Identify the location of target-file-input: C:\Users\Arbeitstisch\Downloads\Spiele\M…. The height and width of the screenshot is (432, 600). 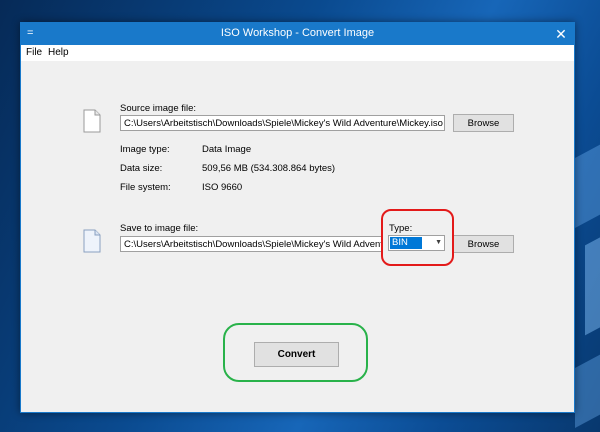
(251, 244).